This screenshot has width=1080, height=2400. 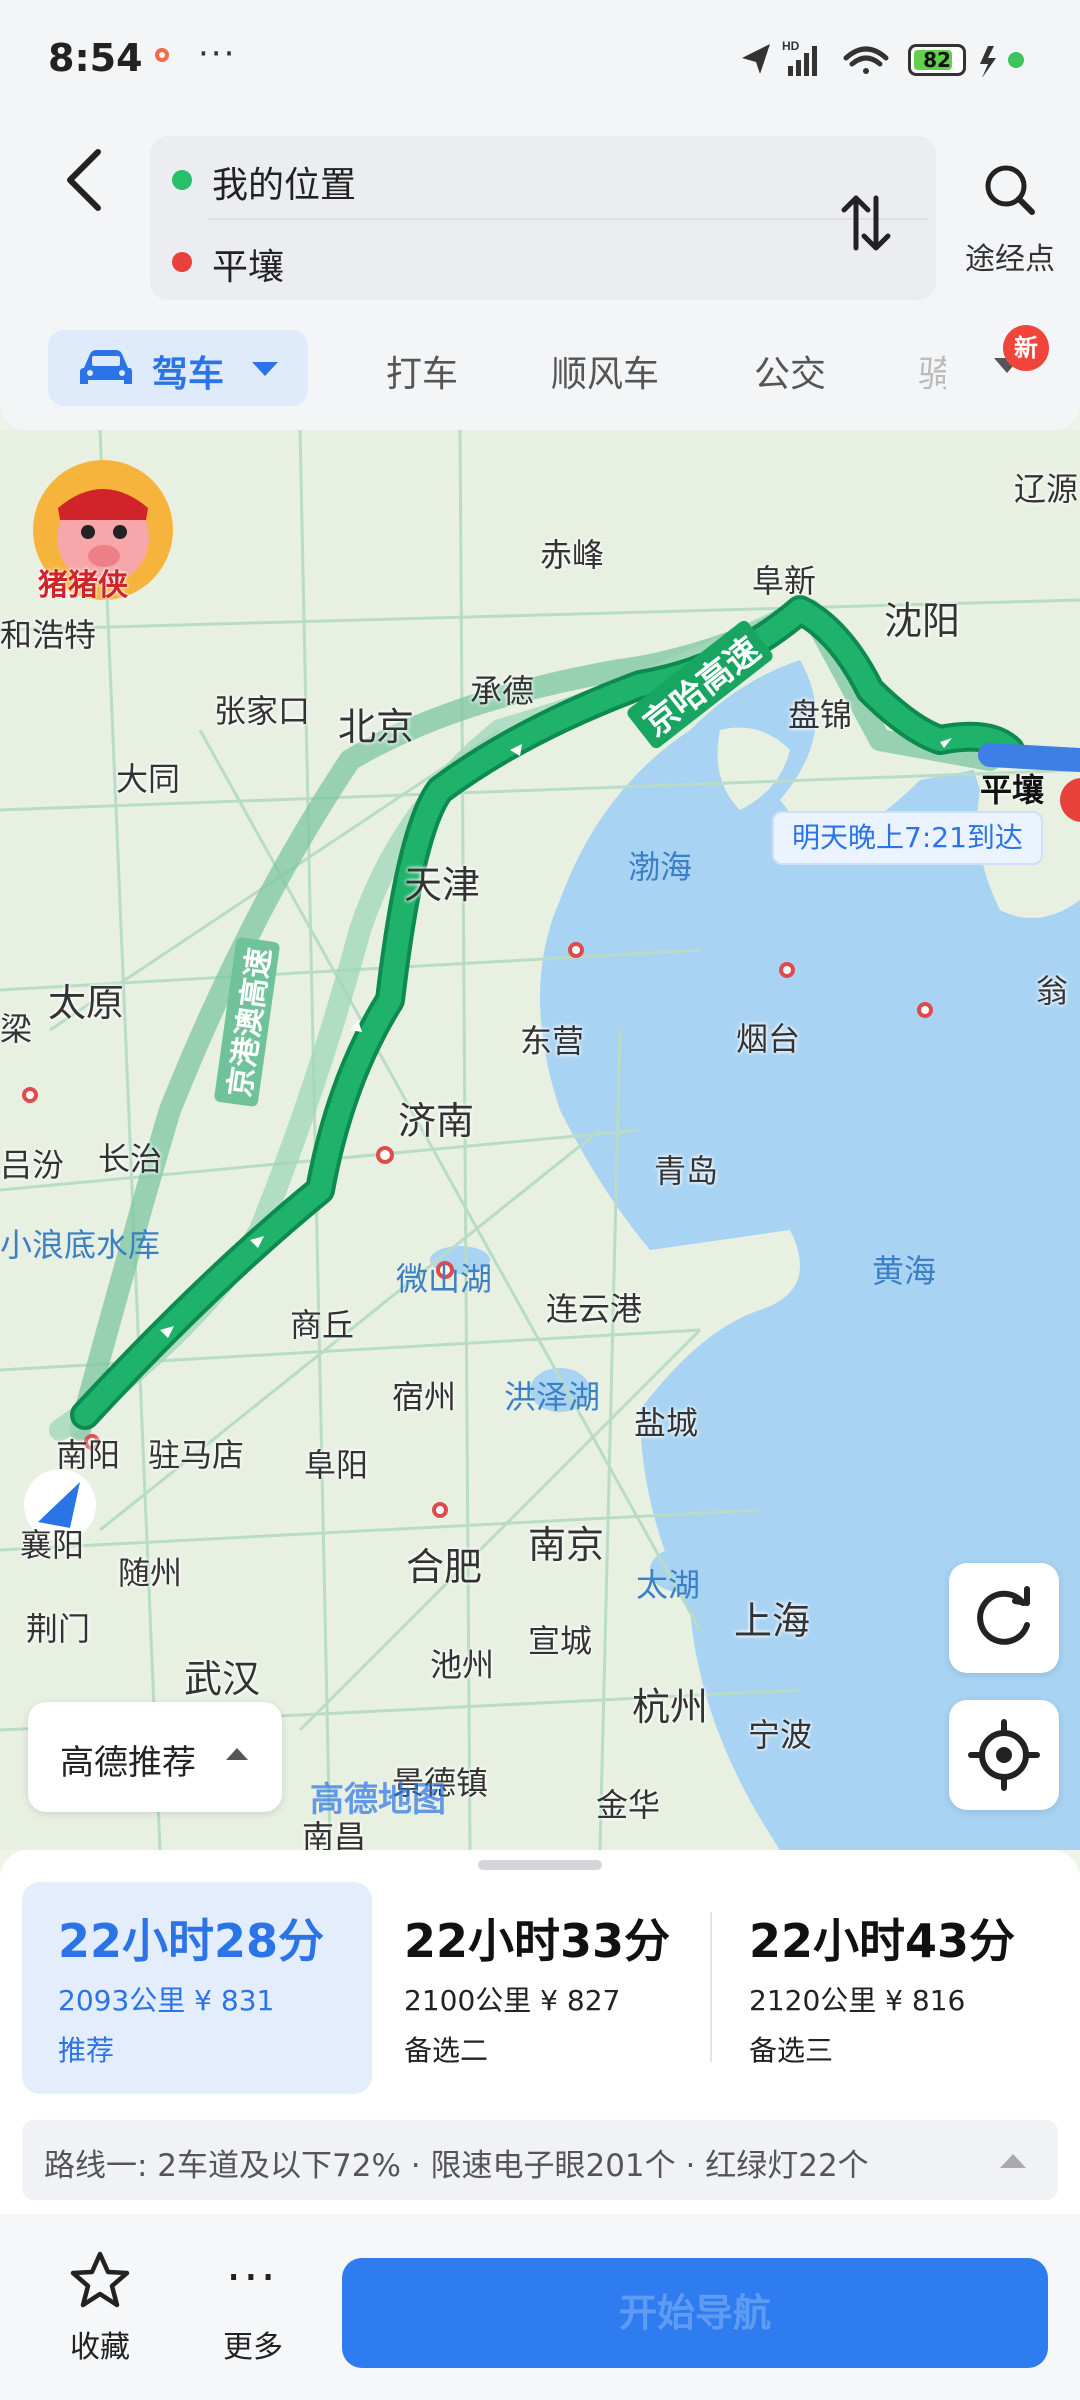 I want to click on status-time: 8:54, so click(x=95, y=58).